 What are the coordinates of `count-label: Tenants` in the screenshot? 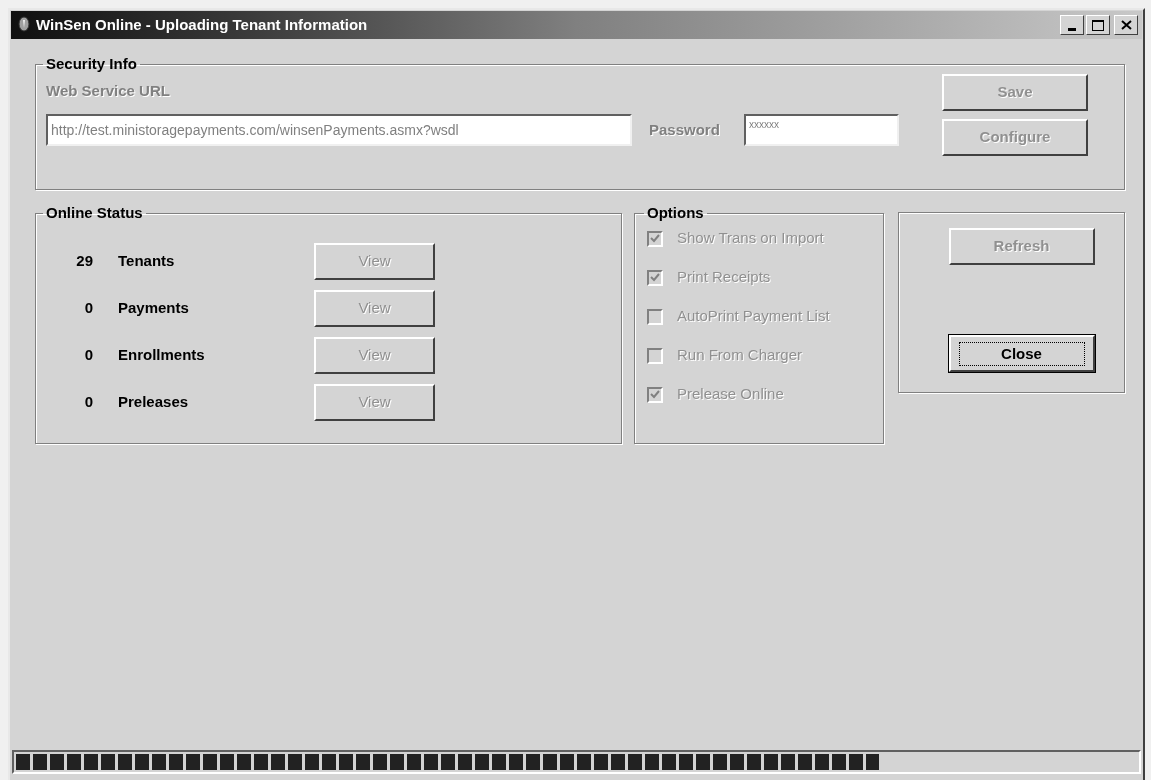 It's located at (147, 261).